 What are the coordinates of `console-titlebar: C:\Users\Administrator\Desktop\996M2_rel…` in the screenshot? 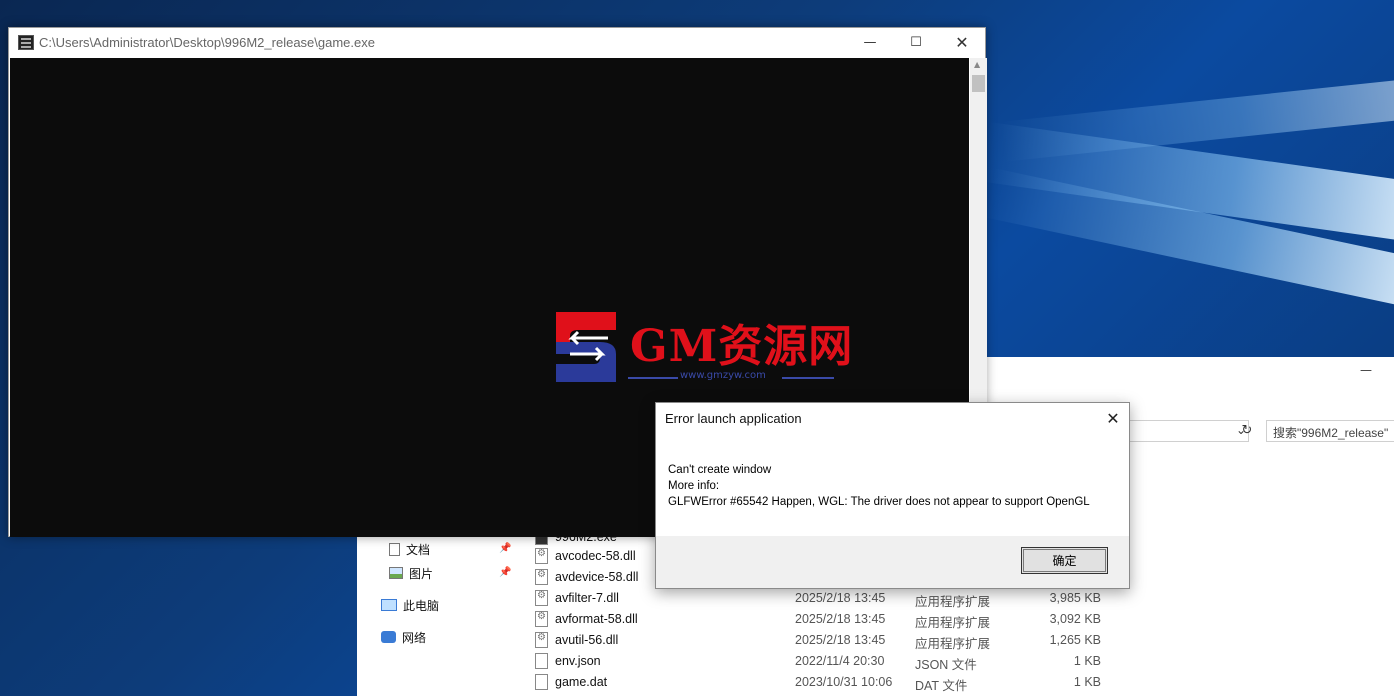 It's located at (497, 42).